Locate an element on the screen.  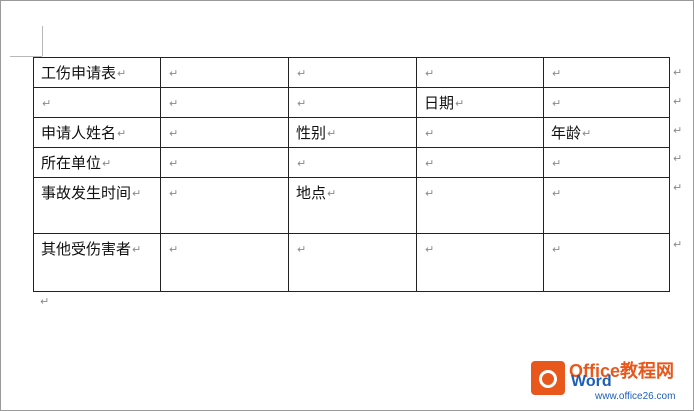
cell-text: 年龄 is located at coordinates (566, 133).